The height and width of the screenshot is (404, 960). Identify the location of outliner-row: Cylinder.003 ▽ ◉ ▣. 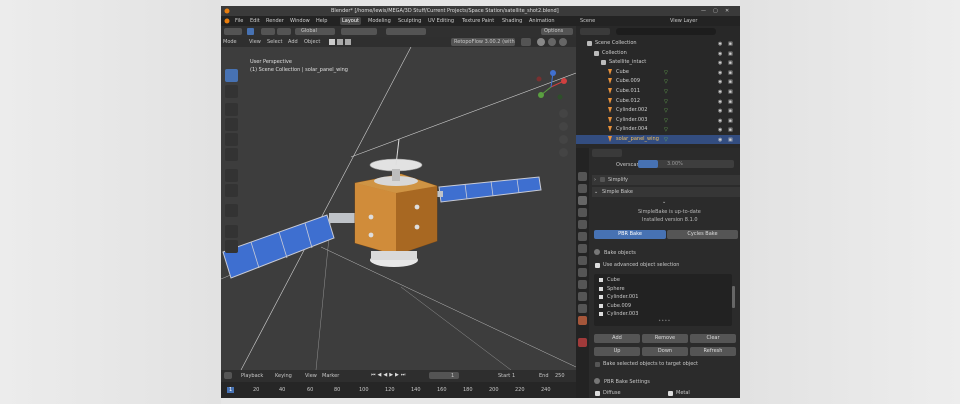
(658, 120).